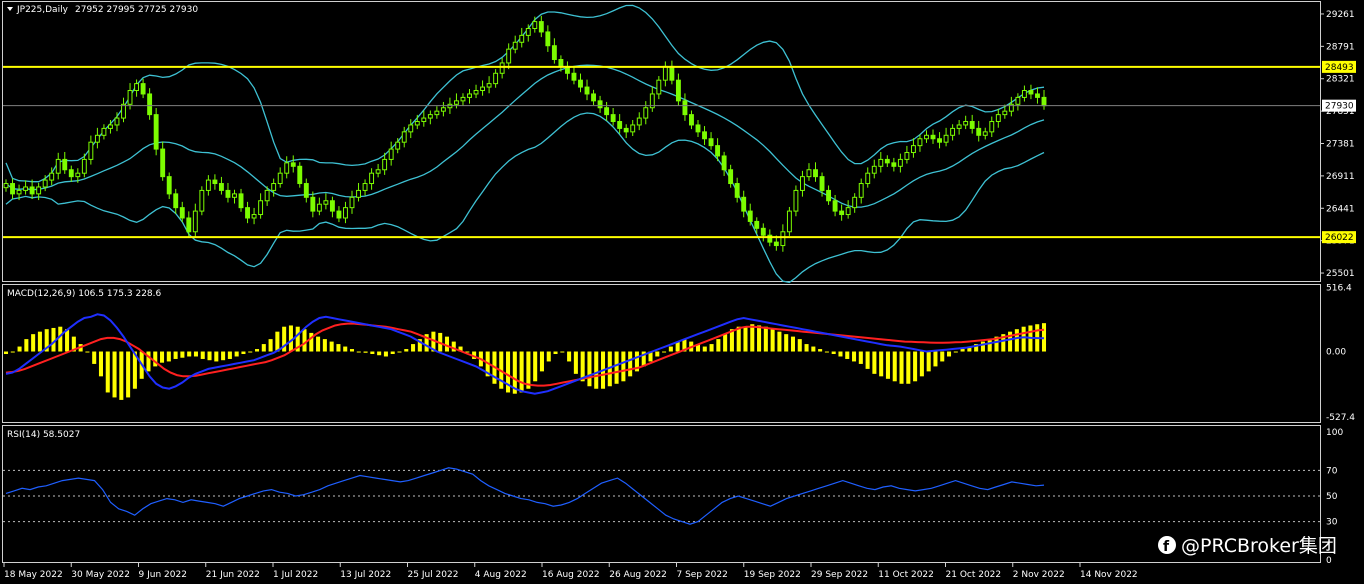 This screenshot has width=1364, height=584. Describe the element at coordinates (1332, 497) in the screenshot. I see `rsi-y-tick-label: 50` at that location.